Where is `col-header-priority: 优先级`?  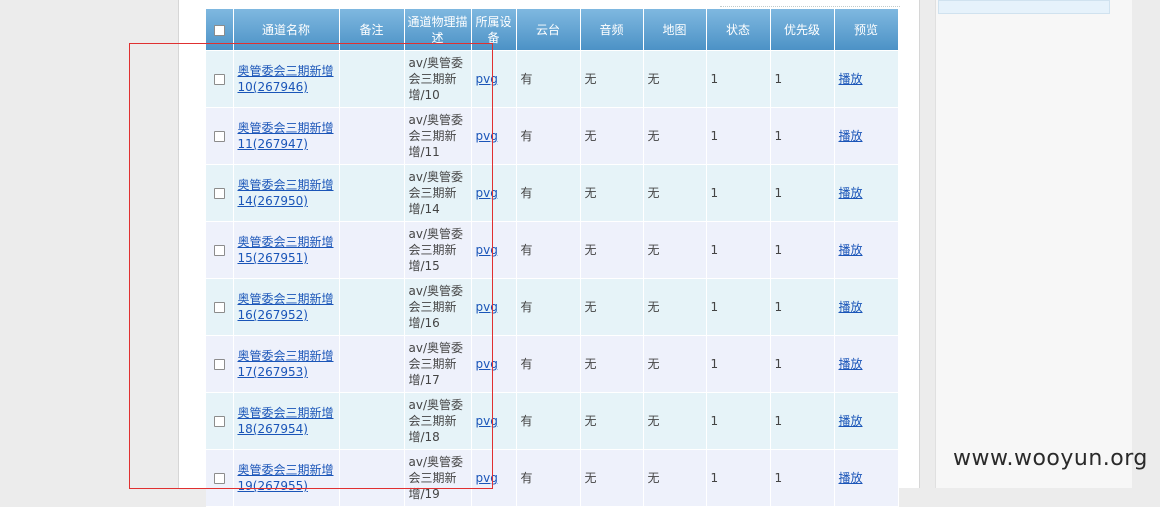
col-header-priority: 优先级 is located at coordinates (802, 30).